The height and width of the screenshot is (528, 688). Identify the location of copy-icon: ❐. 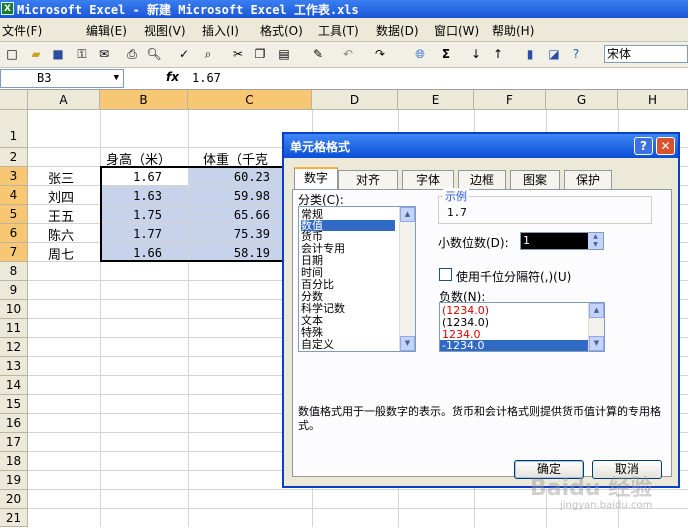
(260, 54).